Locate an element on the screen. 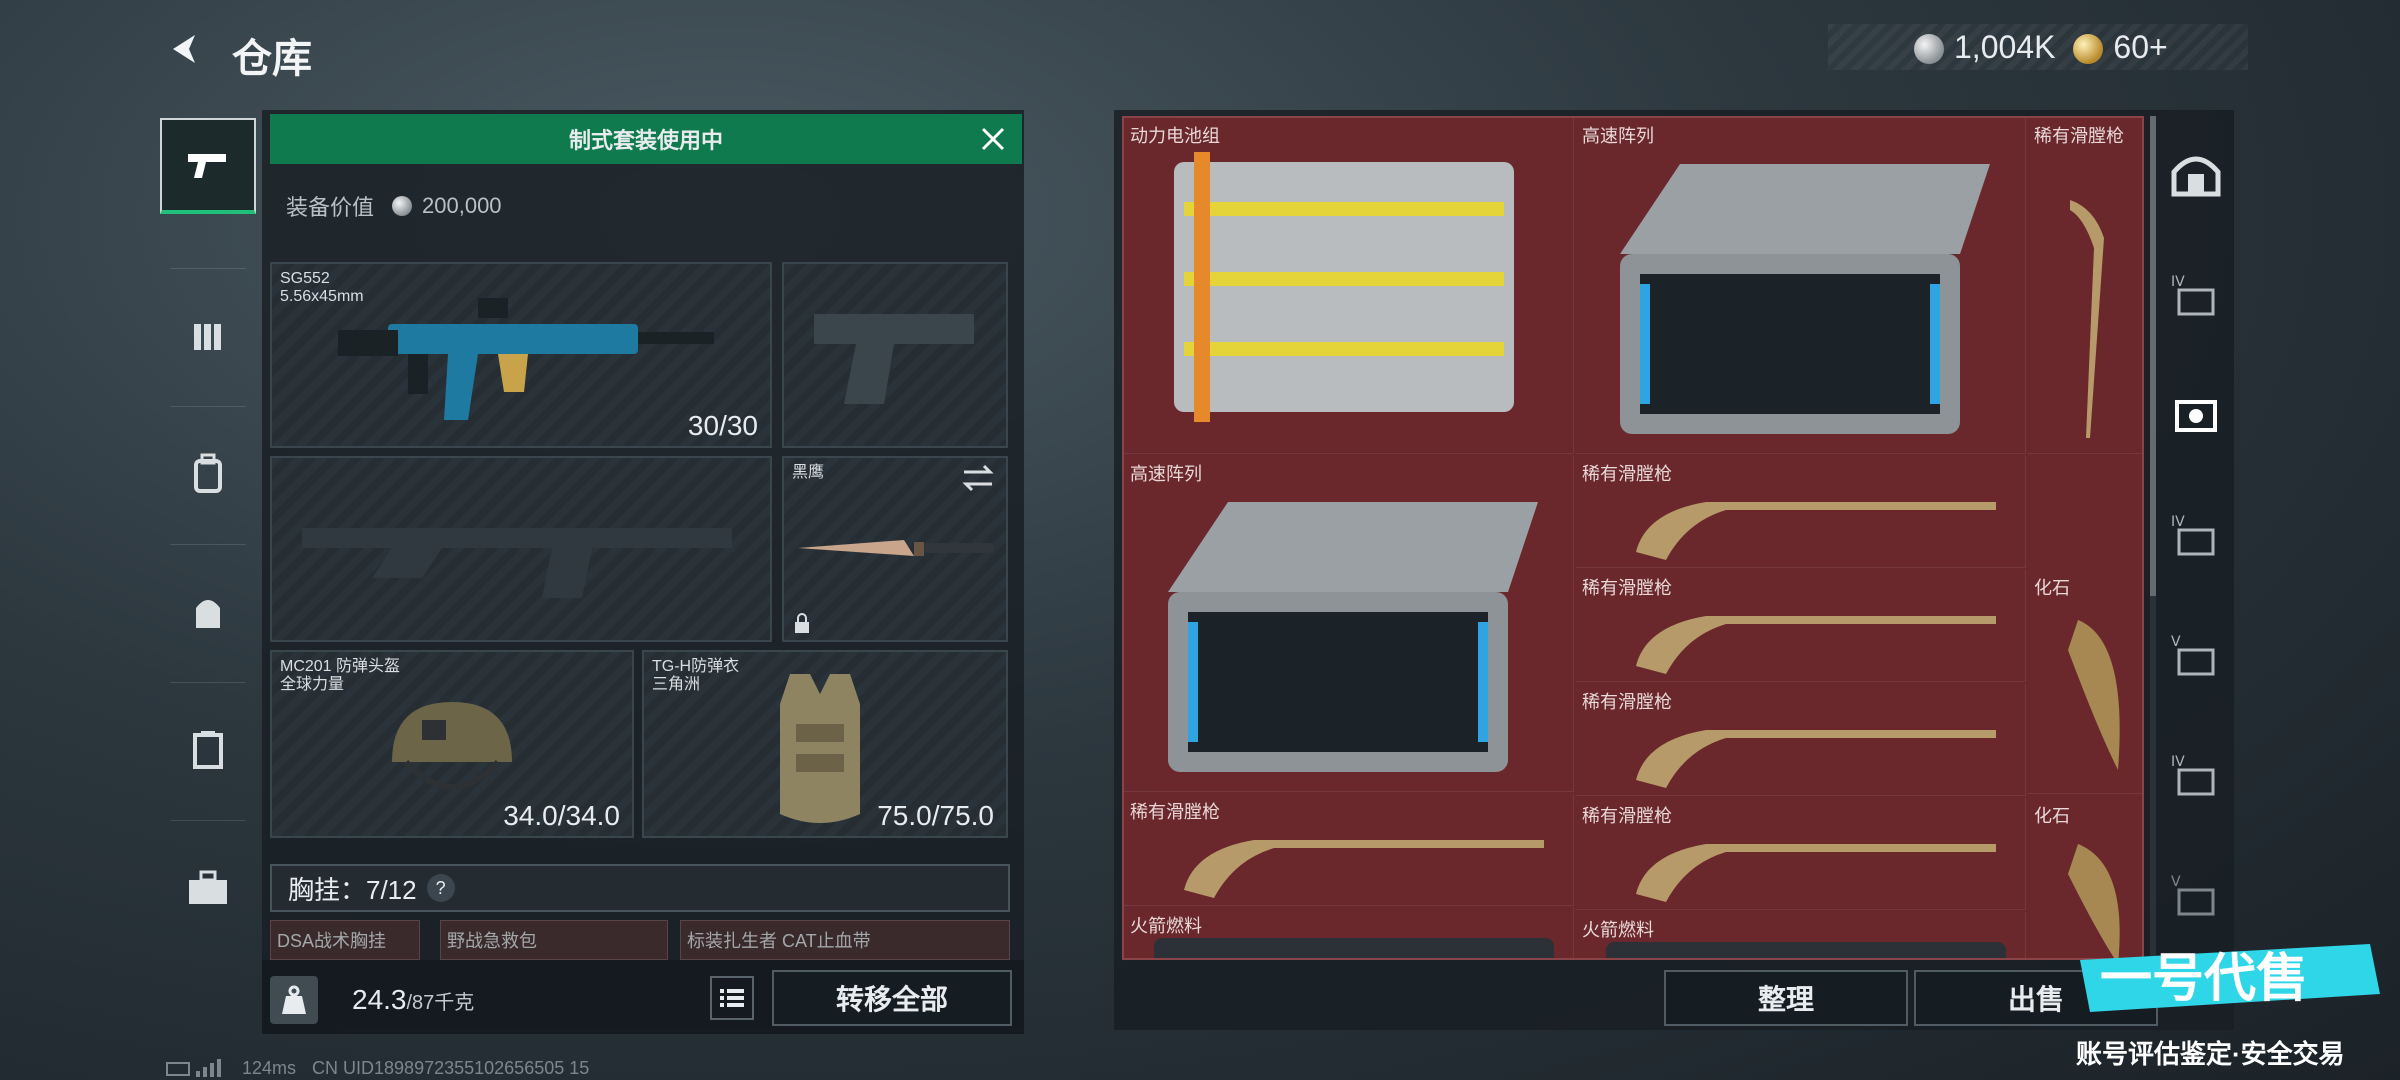  case-icon is located at coordinates (208, 750).